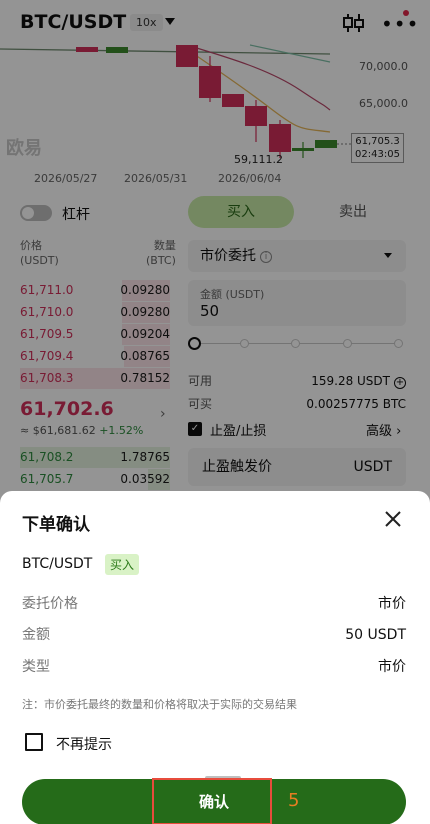  I want to click on detail-value: 50 USDT, so click(375, 635).